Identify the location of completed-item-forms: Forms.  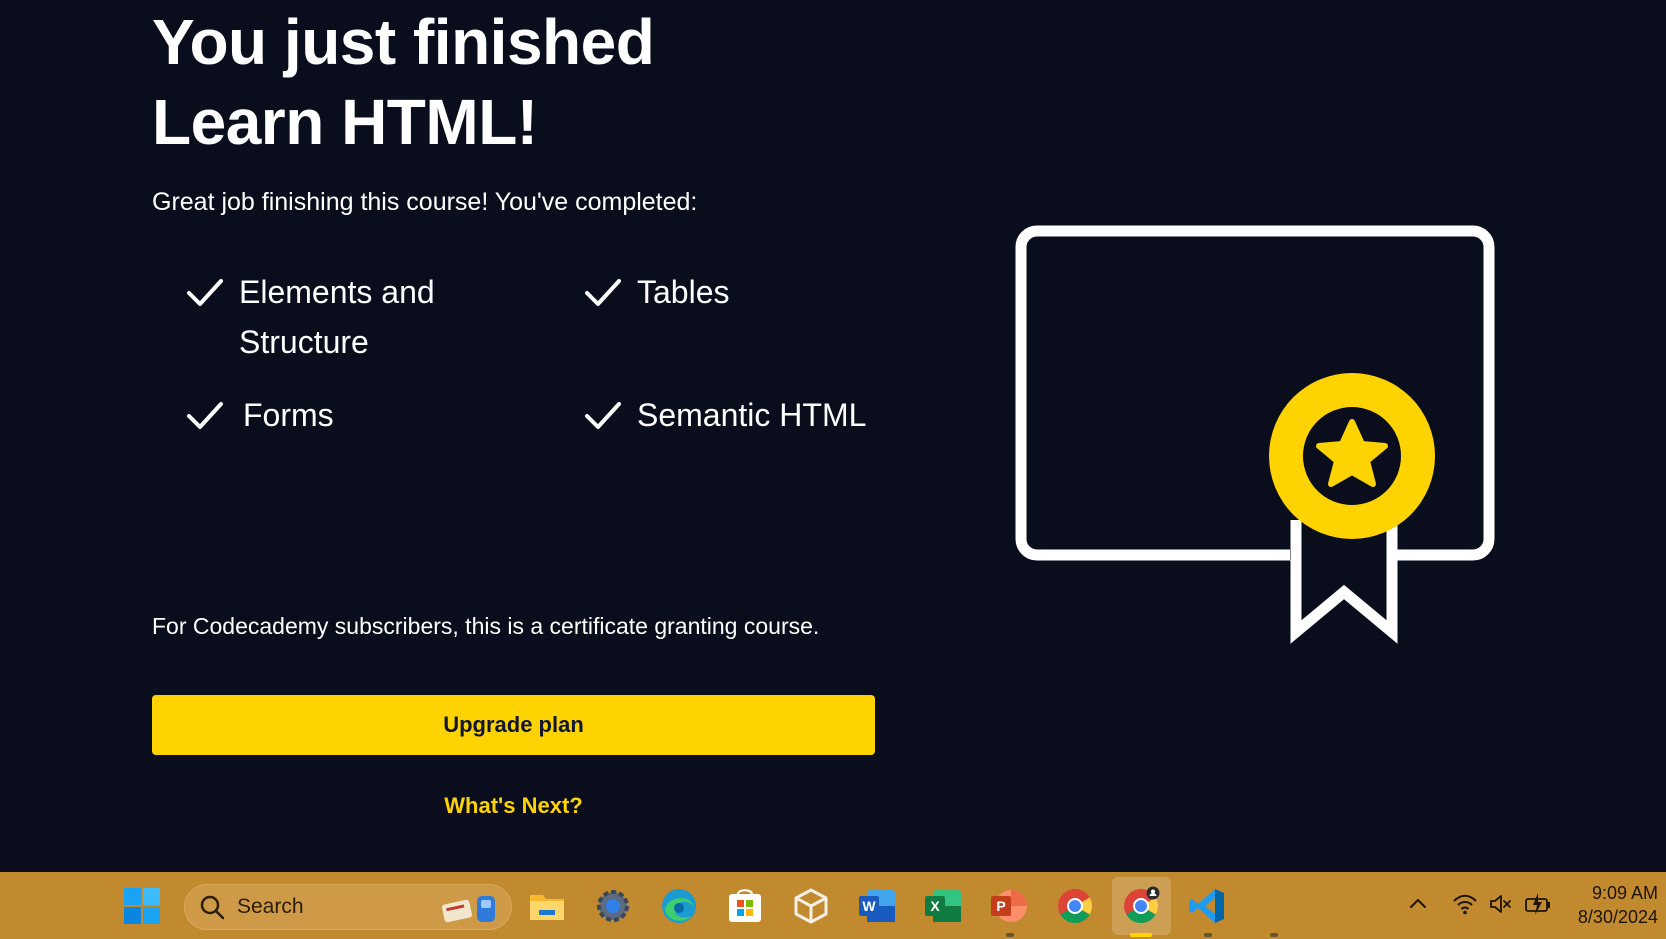
(259, 415).